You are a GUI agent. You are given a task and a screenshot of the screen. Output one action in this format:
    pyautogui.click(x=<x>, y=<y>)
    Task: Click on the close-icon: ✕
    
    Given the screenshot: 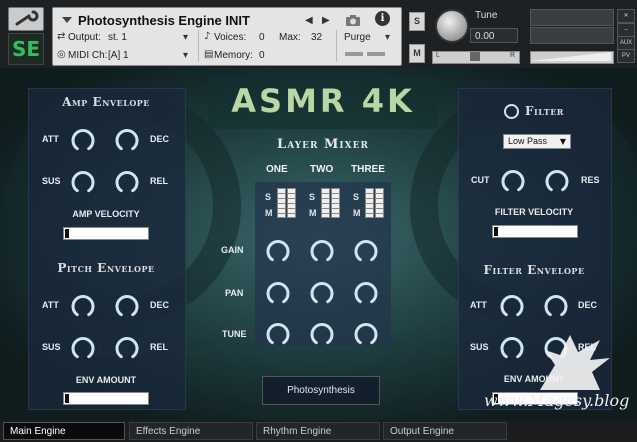 What is the action you would take?
    pyautogui.click(x=626, y=16)
    